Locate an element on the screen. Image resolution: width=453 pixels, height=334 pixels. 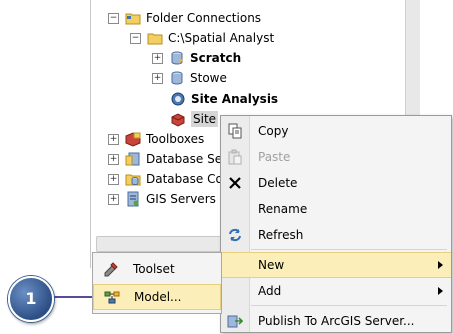
menu-item-rename: Rename is located at coordinates (336, 209).